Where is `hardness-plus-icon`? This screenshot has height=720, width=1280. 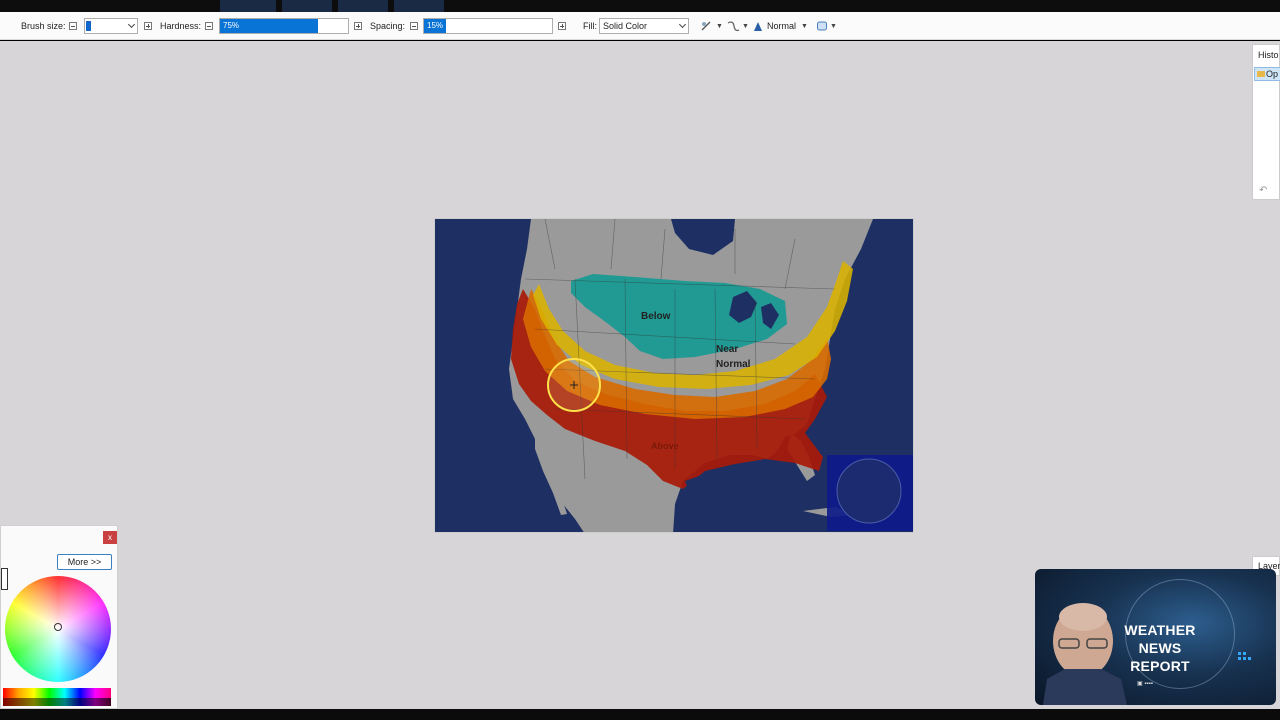 hardness-plus-icon is located at coordinates (358, 26).